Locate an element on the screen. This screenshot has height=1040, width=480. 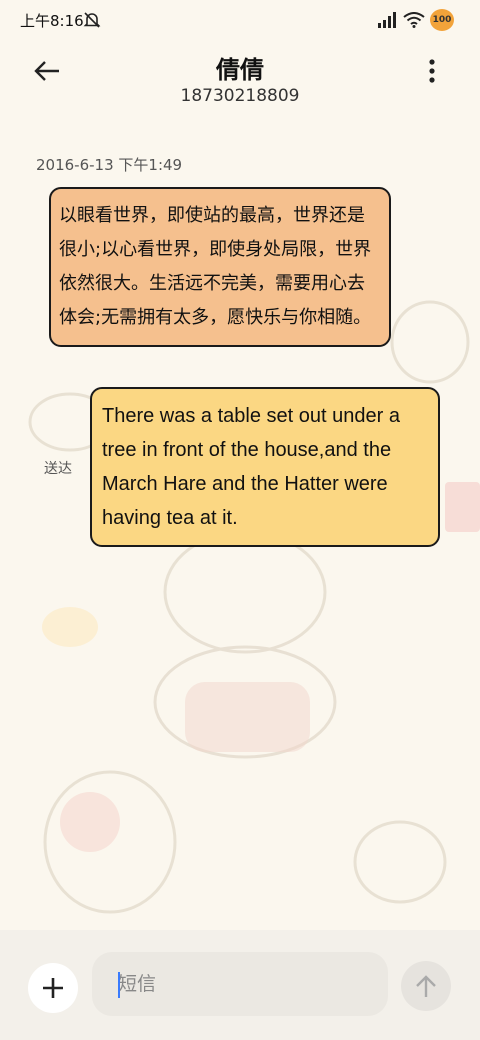
message-timestamp: 2016-6-13 下午1:49 is located at coordinates (109, 165).